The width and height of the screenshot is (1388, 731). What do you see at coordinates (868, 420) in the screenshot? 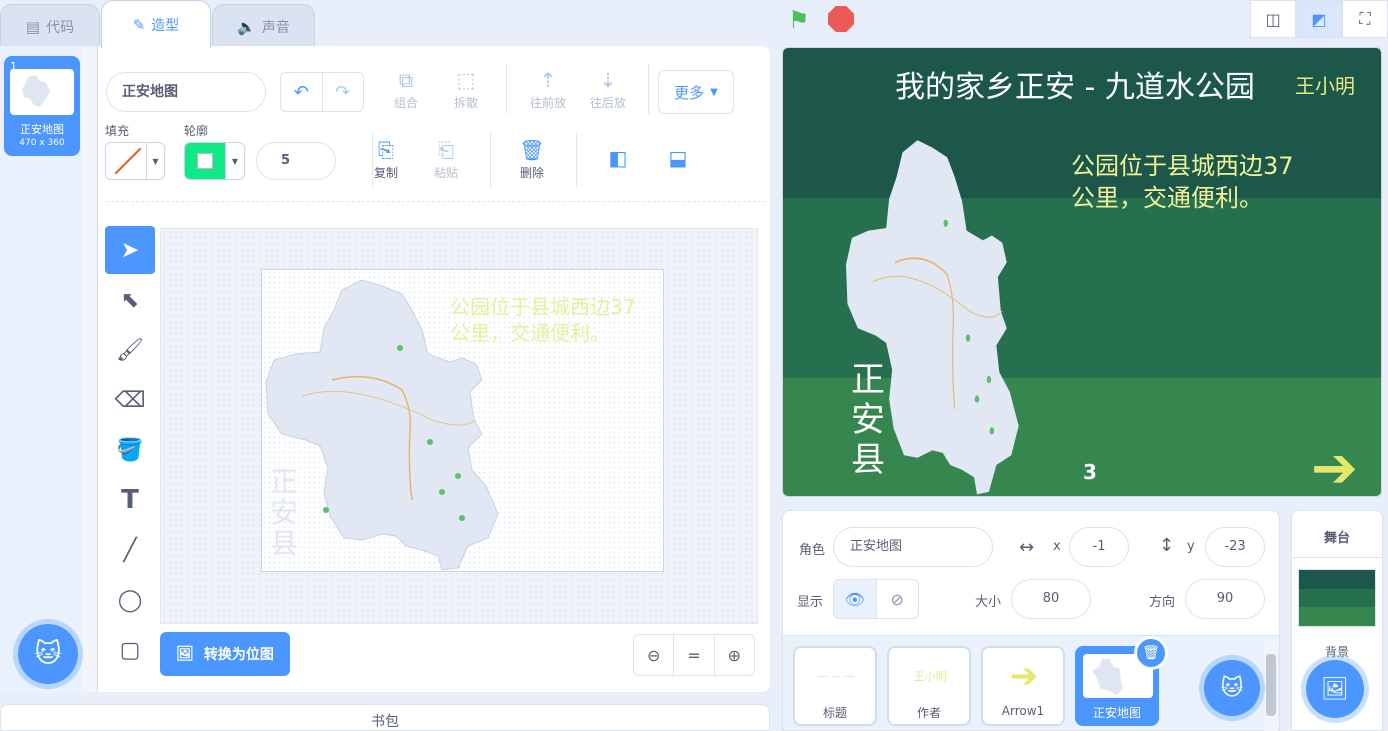
I see `stage-vtext-char: 安` at bounding box center [868, 420].